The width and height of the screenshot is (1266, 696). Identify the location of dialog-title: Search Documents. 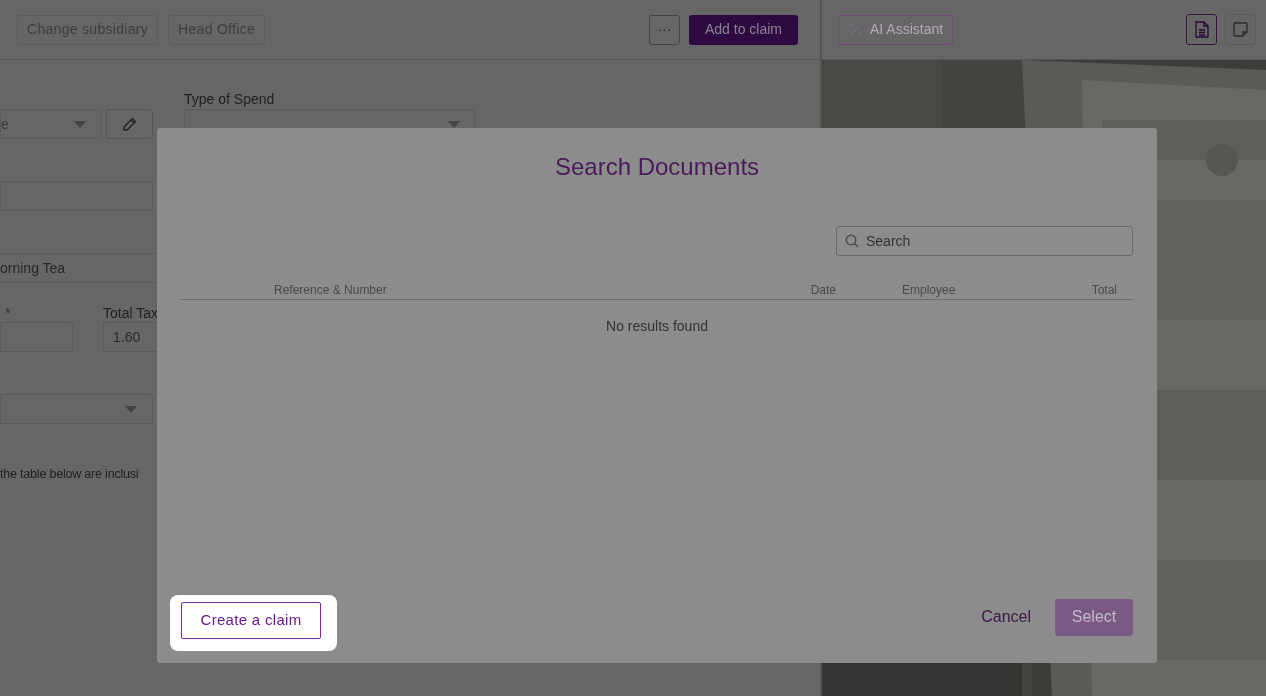
(657, 167).